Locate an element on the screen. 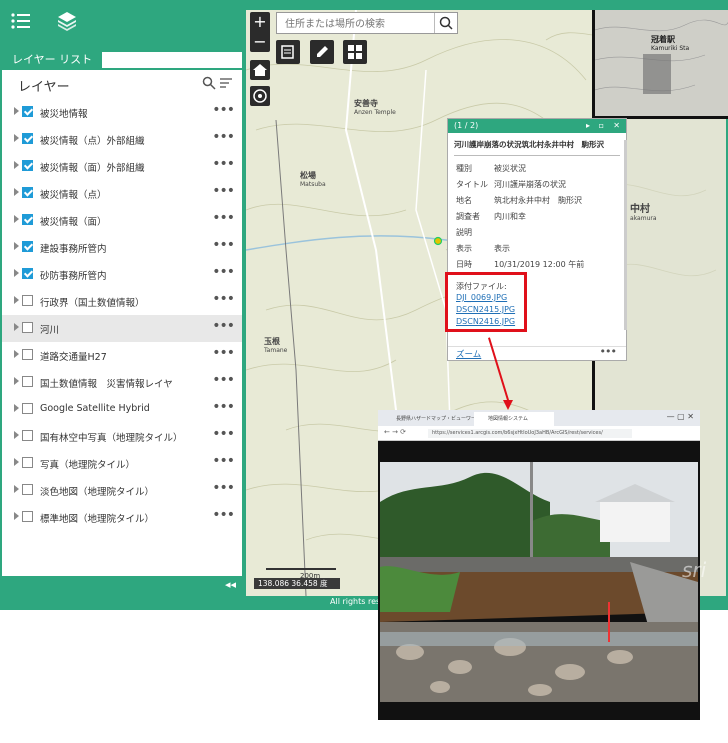 The width and height of the screenshot is (728, 743). layer-row: Google Satellite Hybrid ••• is located at coordinates (122, 409).